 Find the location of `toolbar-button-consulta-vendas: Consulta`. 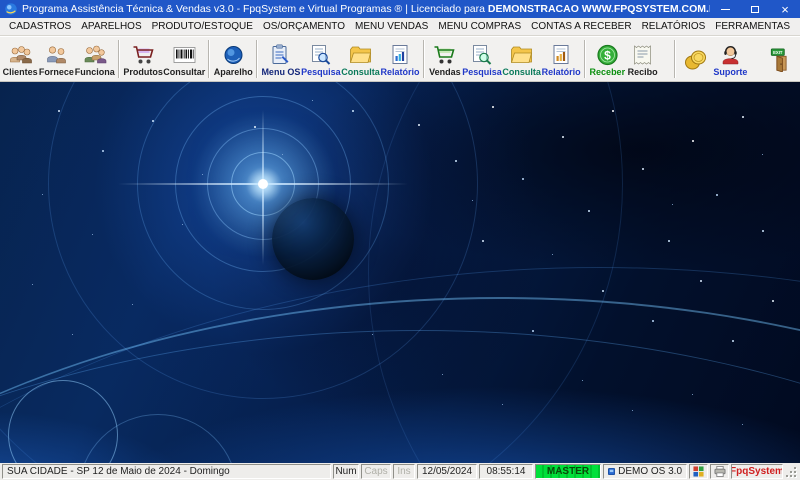

toolbar-button-consulta-vendas: Consulta is located at coordinates (521, 59).